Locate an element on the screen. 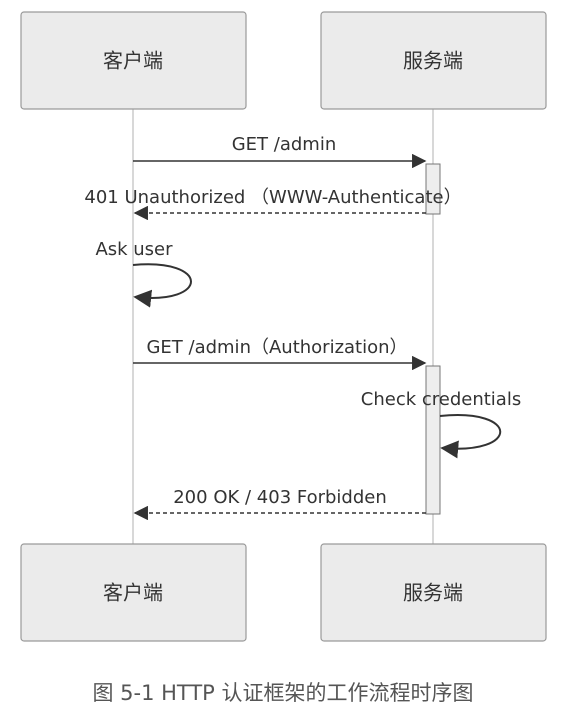 The image size is (567, 717). message-2-label: 401 Unauthorized （WWW-Authenticate） is located at coordinates (272, 197).